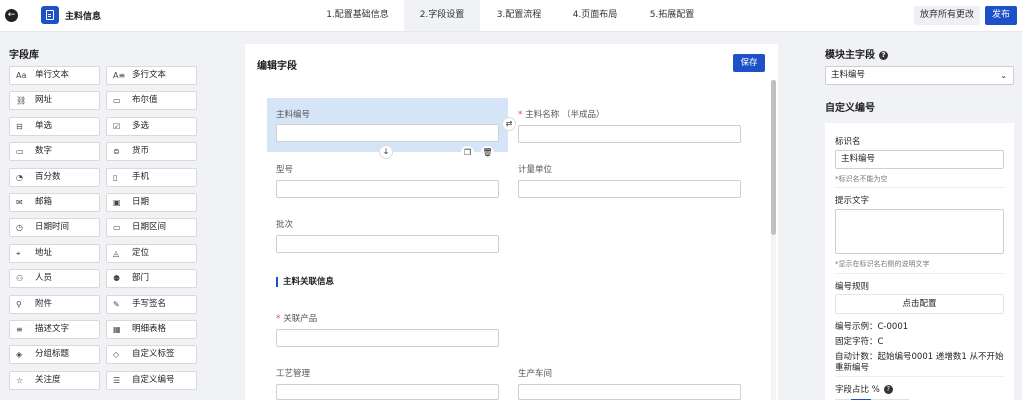 The width and height of the screenshot is (1022, 400). What do you see at coordinates (44, 151) in the screenshot?
I see `library-item-label: 数字` at bounding box center [44, 151].